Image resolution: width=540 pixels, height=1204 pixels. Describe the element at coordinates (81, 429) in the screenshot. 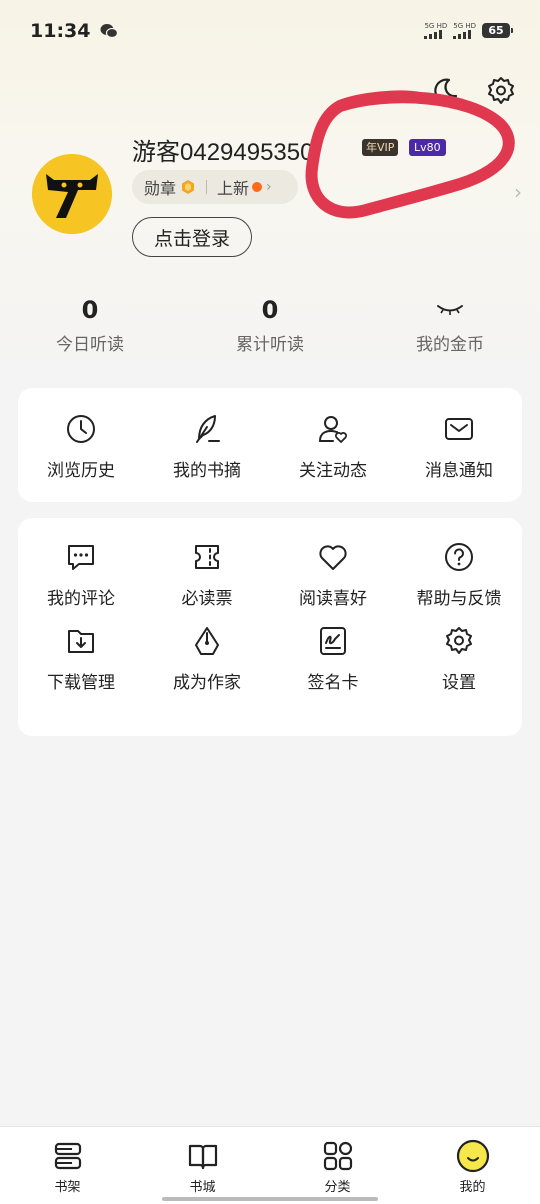

I see `clock-icon` at that location.